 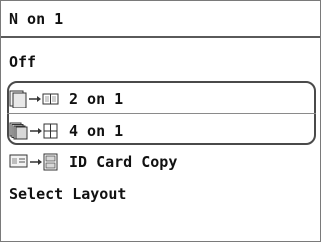 What do you see at coordinates (36, 18) in the screenshot?
I see `screen-title: N on 1` at bounding box center [36, 18].